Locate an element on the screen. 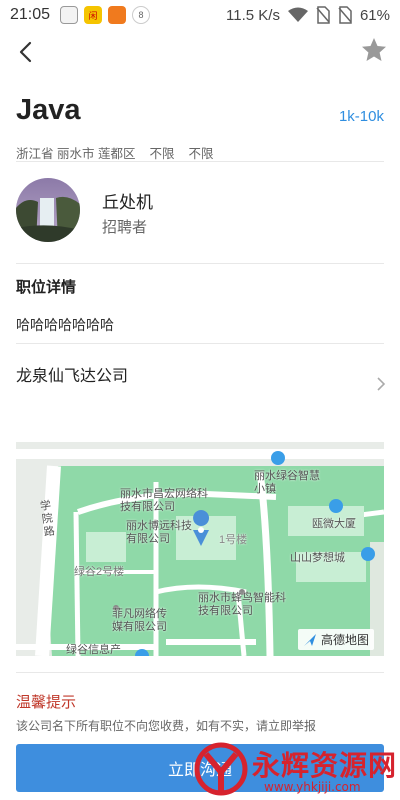  no-sim-icon is located at coordinates (323, 15).